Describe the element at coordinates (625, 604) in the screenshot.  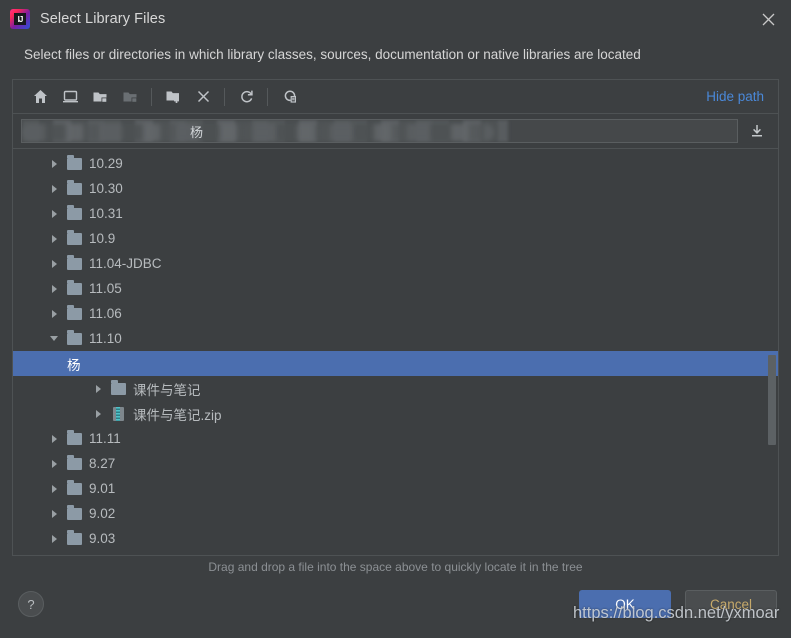
I see `ok-button: OK` at that location.